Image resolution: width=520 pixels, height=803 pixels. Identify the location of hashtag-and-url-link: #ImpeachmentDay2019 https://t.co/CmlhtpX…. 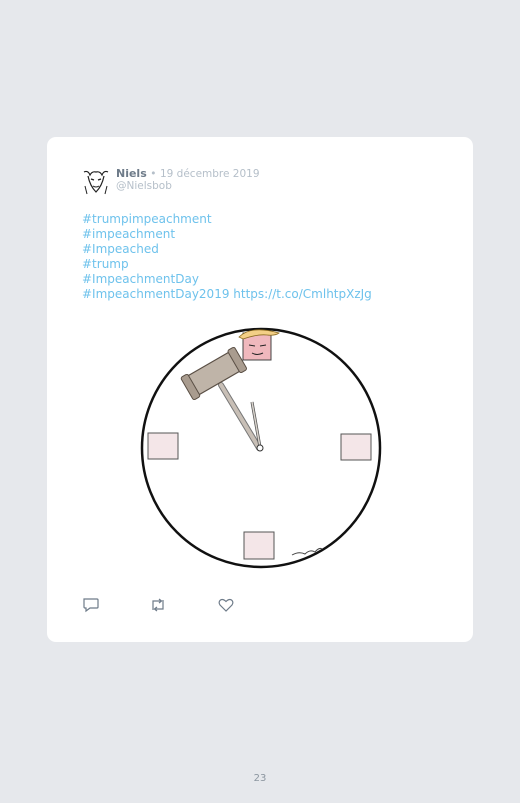
(227, 294).